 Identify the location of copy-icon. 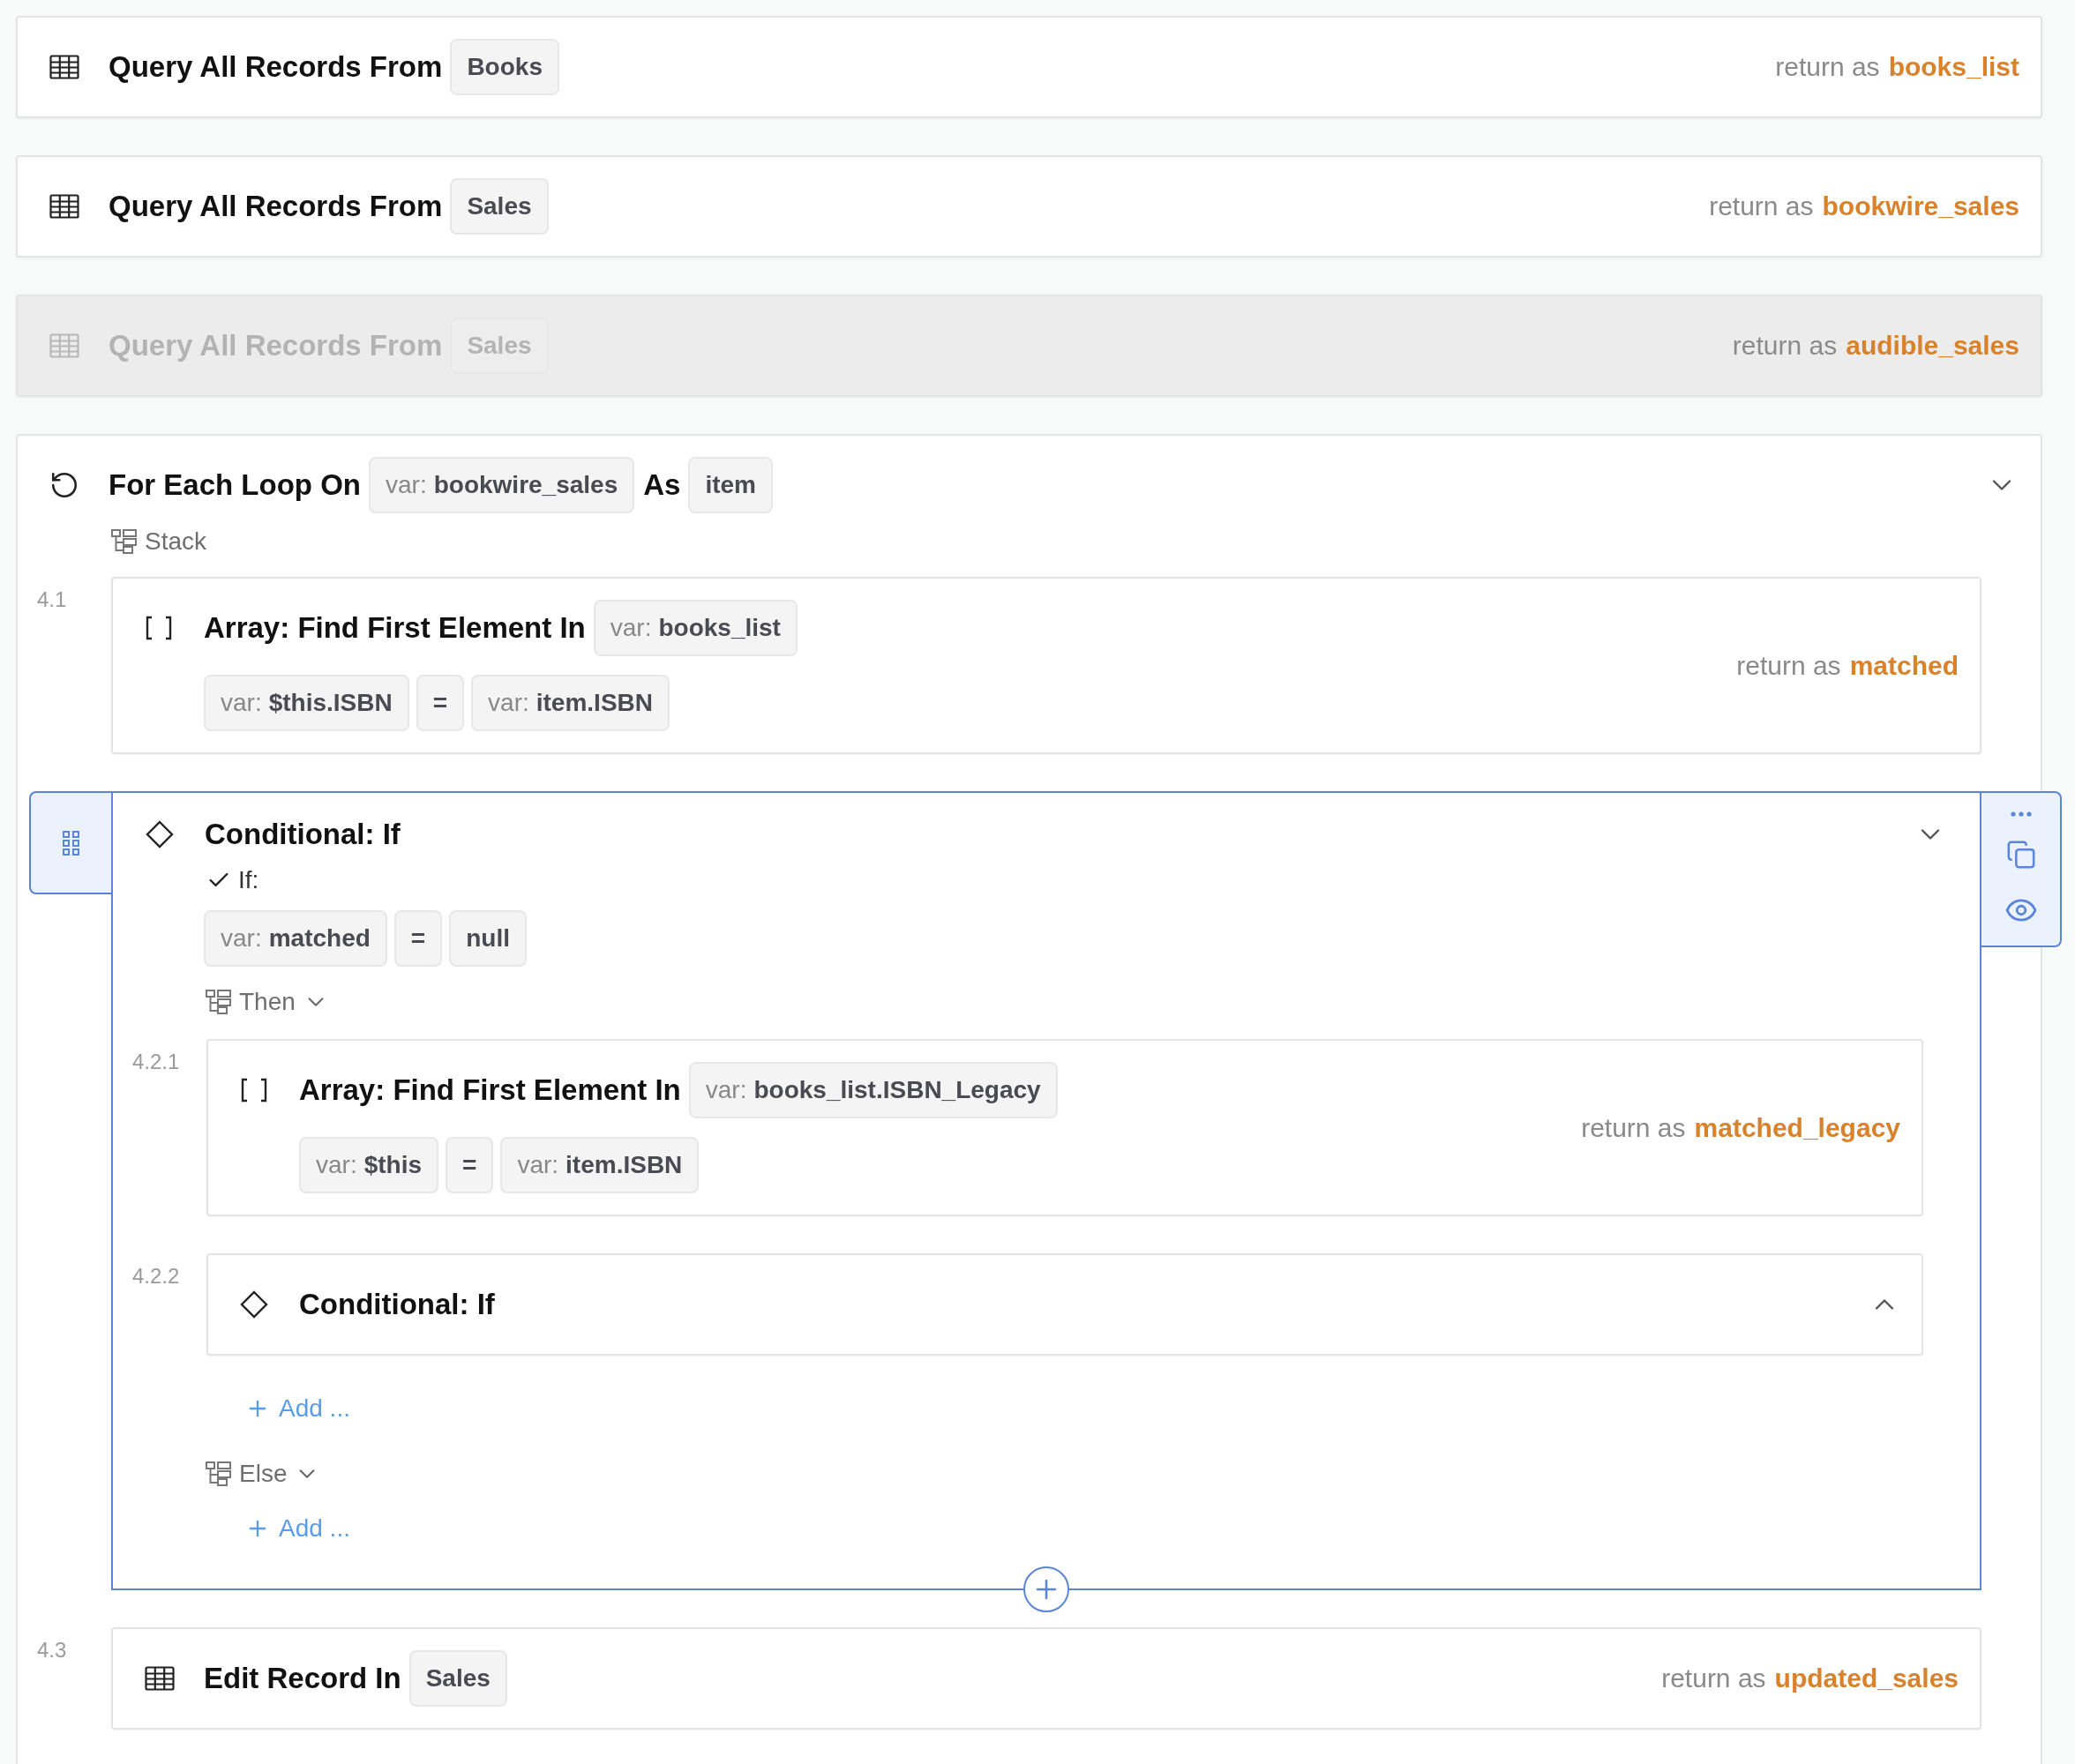
(2020, 855).